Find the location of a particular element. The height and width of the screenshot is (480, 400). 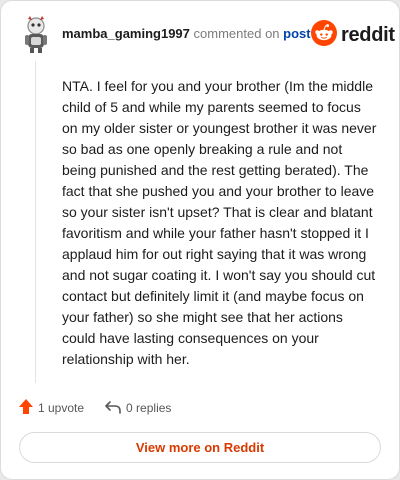

username-link: mamba_gaming1997 is located at coordinates (126, 33).